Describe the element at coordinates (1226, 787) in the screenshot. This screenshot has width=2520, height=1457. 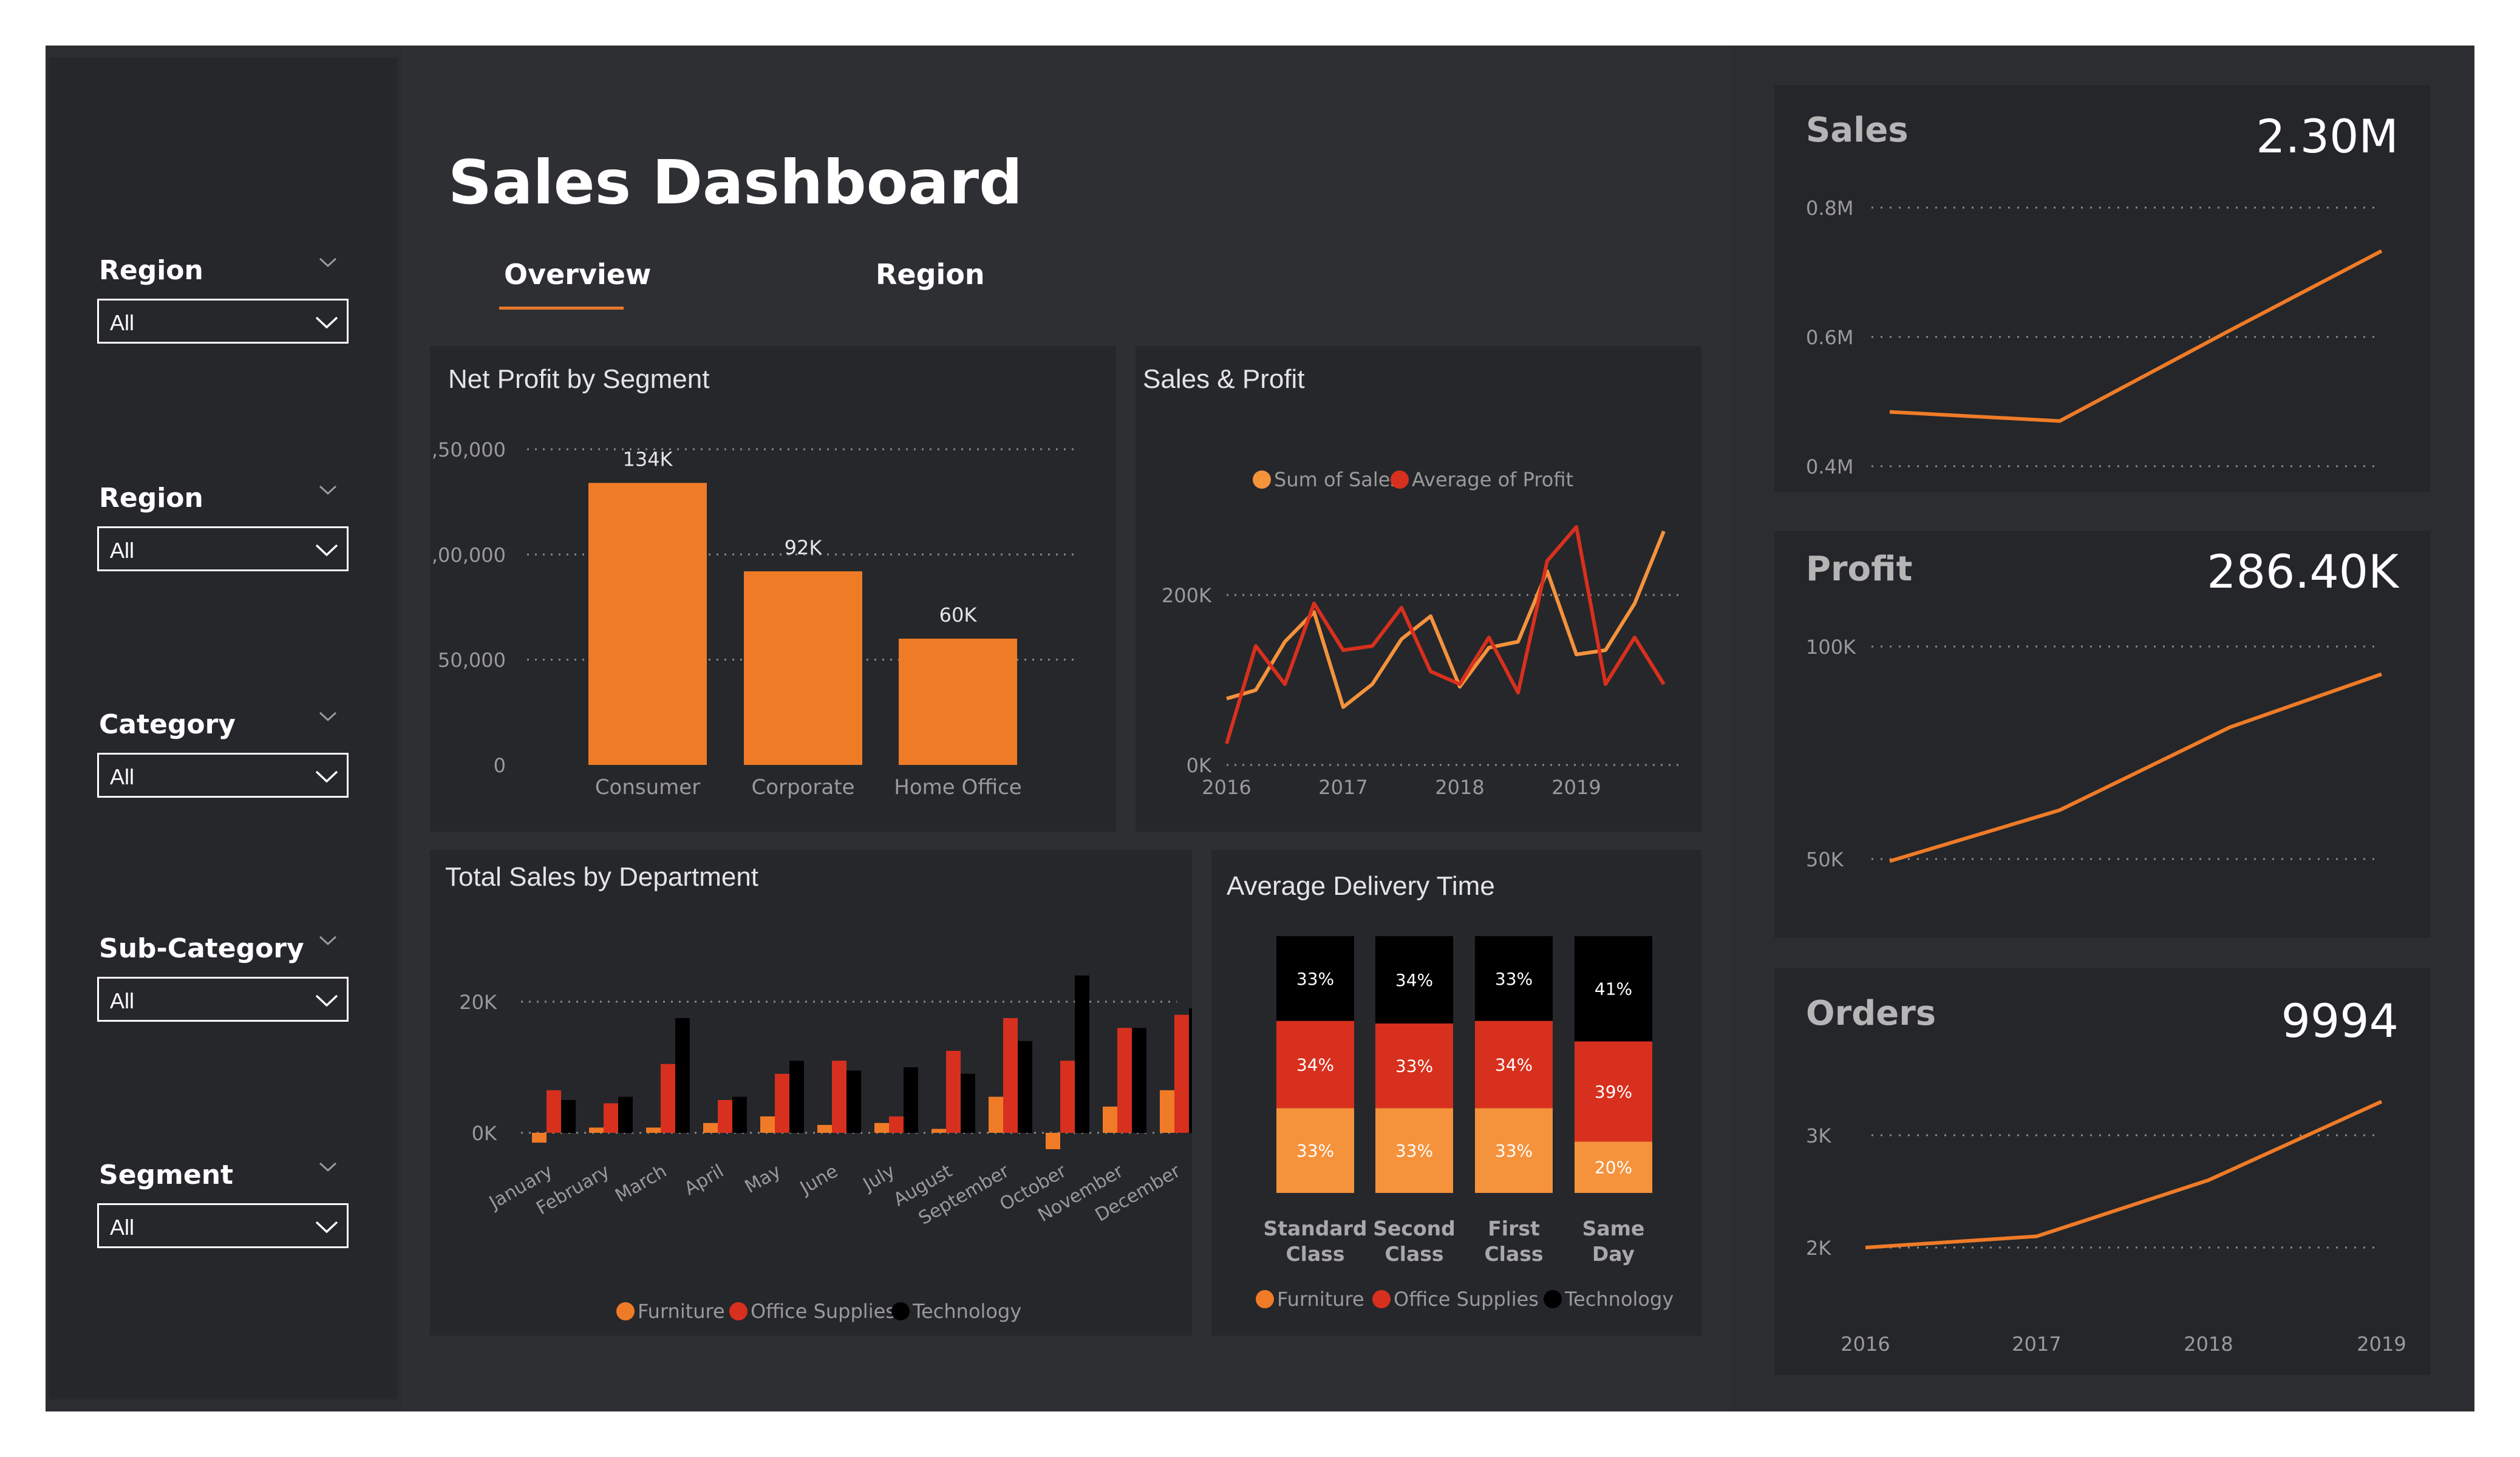
I see `x-tick-label: 2016` at that location.